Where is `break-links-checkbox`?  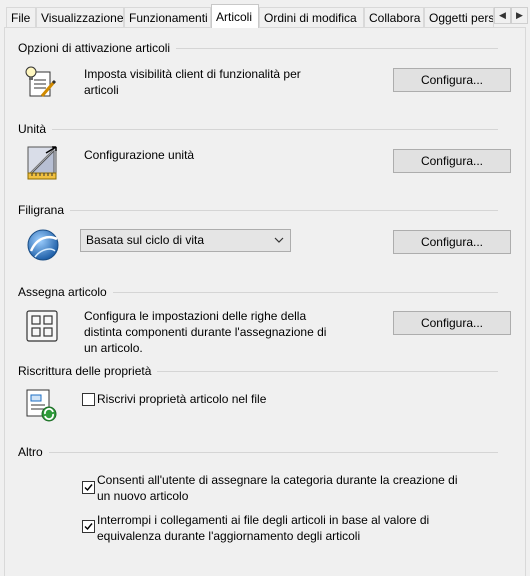
break-links-checkbox is located at coordinates (88, 526).